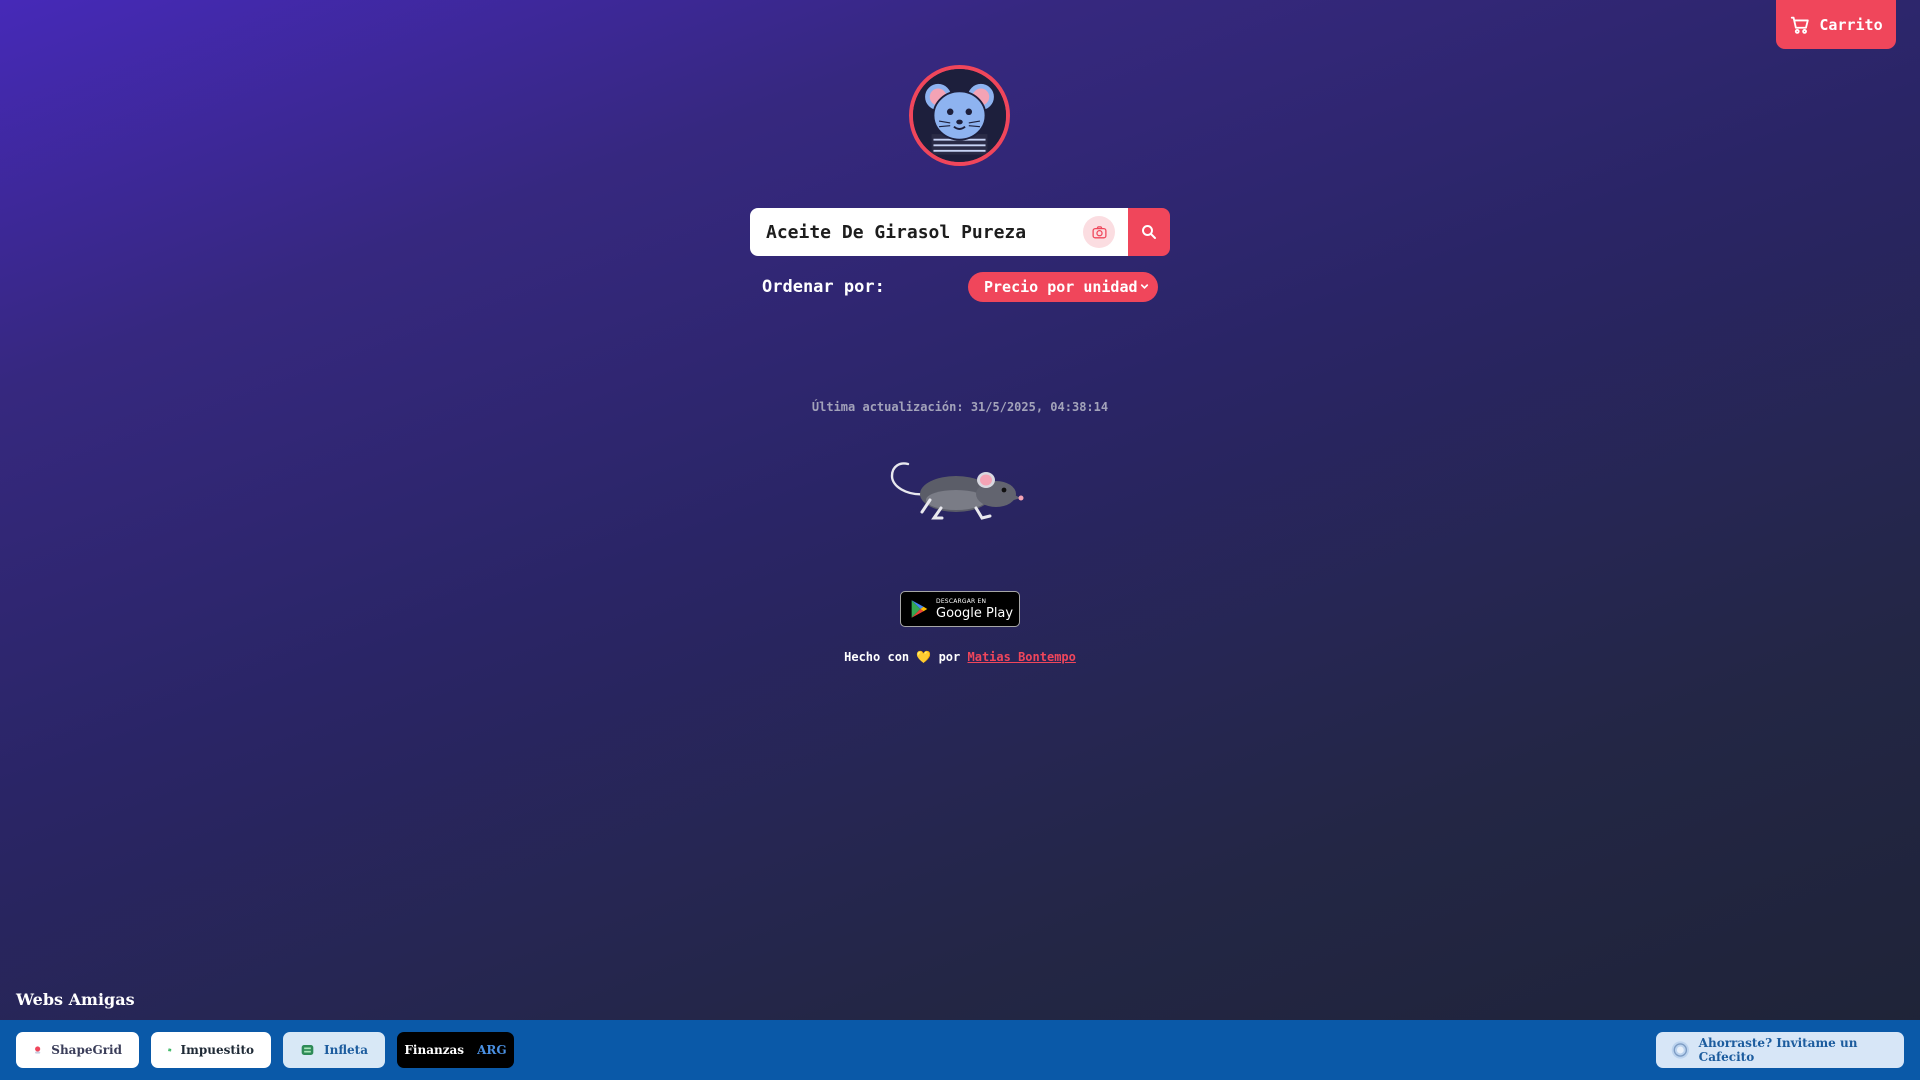  I want to click on friend-link-suffix: ARG, so click(492, 1050).